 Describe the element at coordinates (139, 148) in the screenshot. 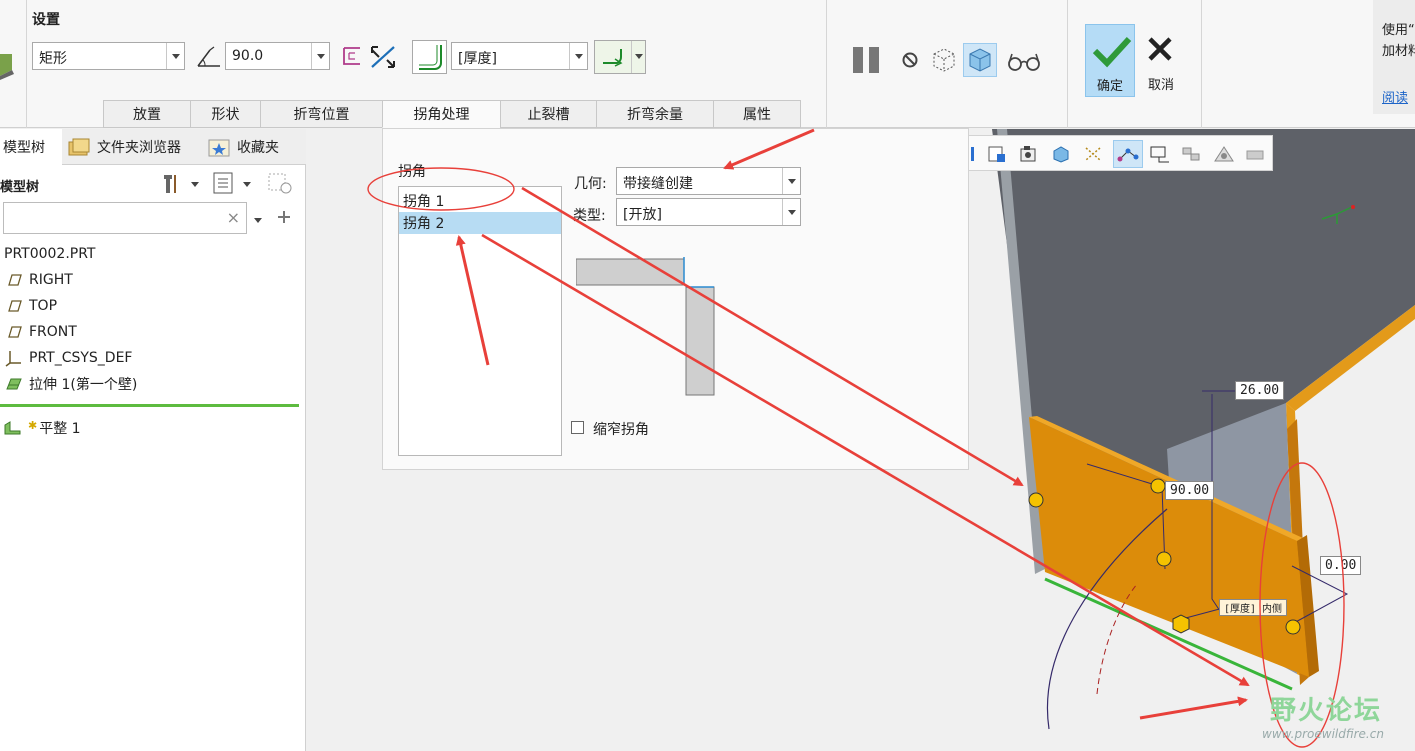

I see `tab-folder-browser-label: 文件夹浏览器` at that location.